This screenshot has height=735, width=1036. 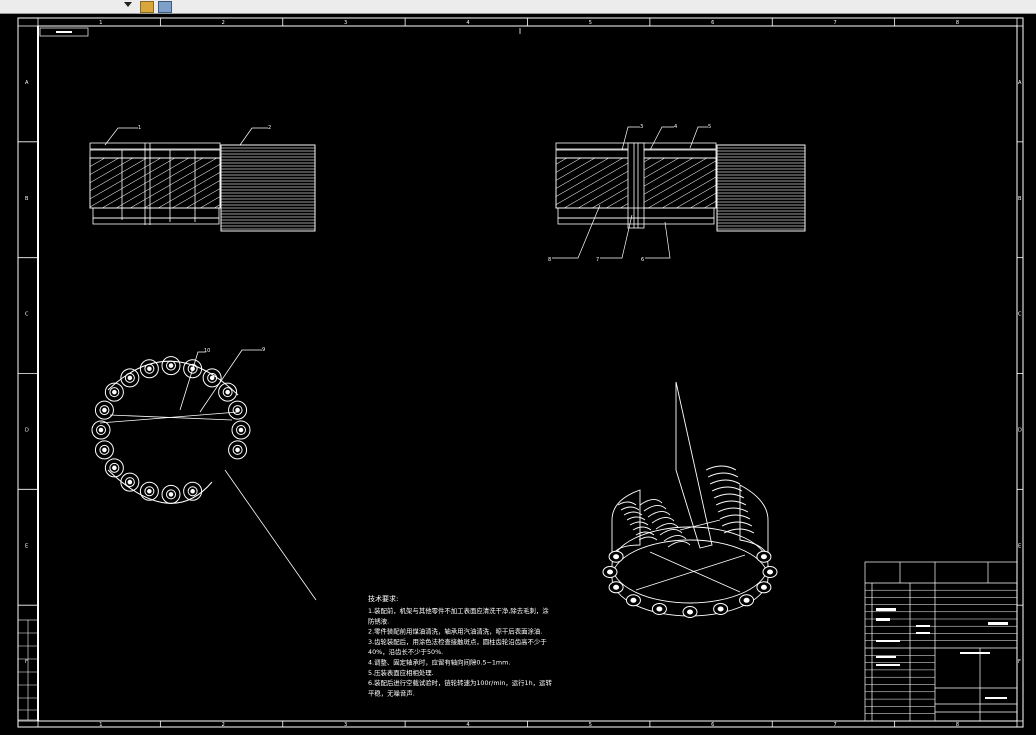 I want to click on tech-requirement-item: 4.调整、固定轴承时，应留有轴向间隙0.5~1mm., so click(x=439, y=662).